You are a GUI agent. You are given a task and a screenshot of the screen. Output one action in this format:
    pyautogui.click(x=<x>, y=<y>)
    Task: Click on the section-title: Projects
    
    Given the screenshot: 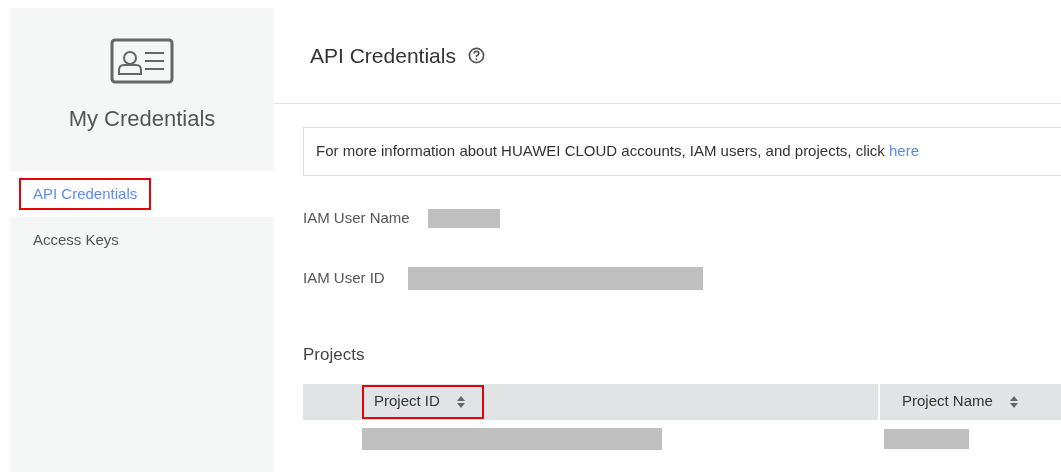 What is the action you would take?
    pyautogui.click(x=334, y=355)
    